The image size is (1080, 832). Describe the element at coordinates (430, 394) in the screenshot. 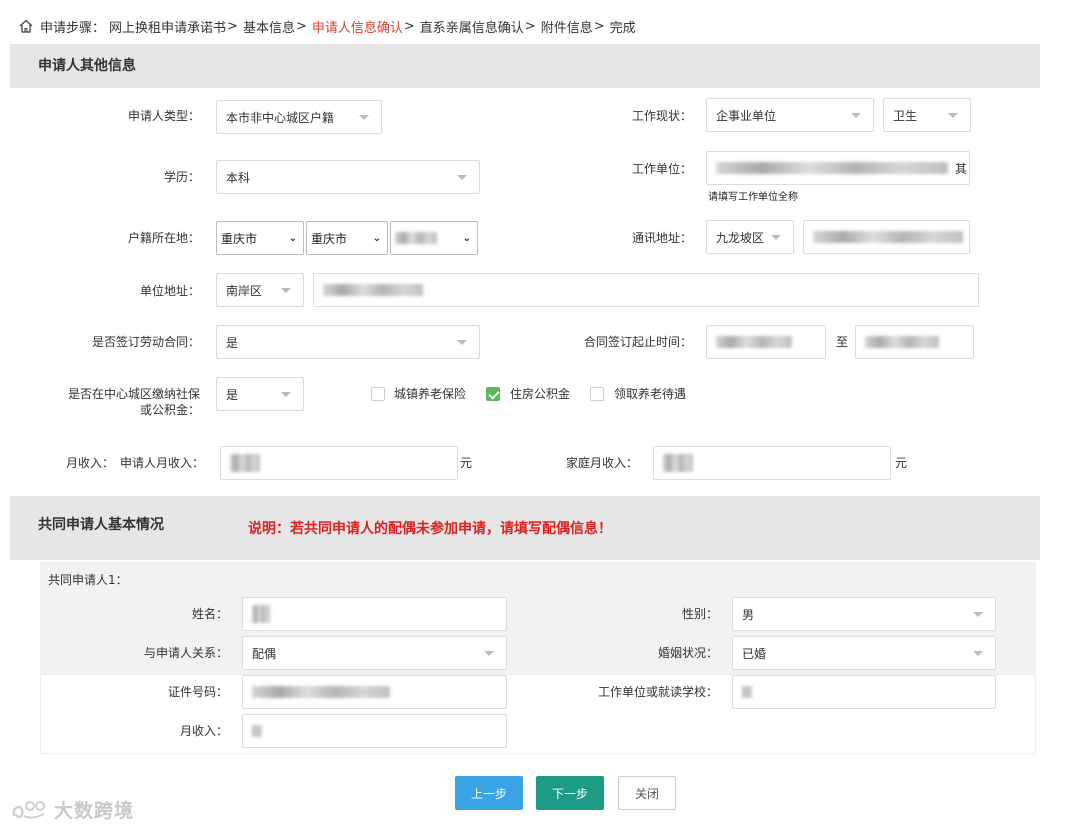

I see `checkbox-pension-insurance-label: 城镇养老保险` at that location.